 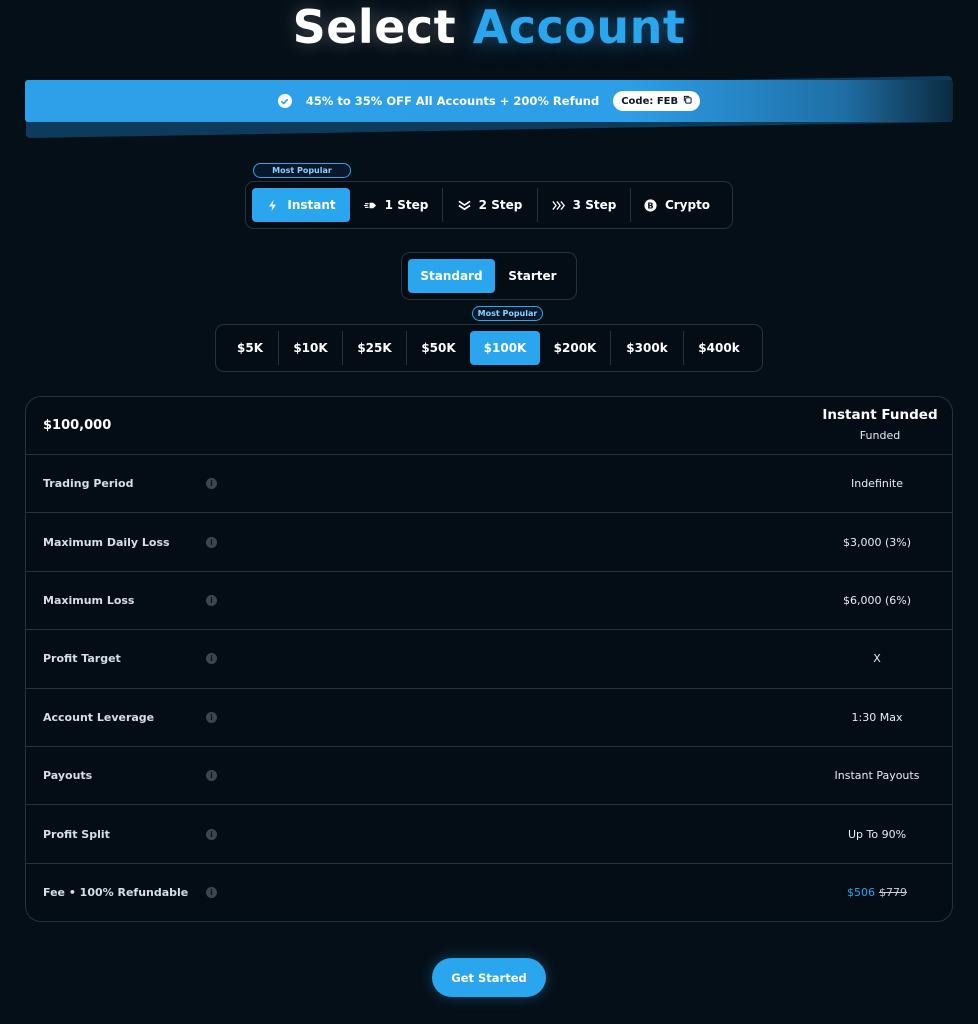 I want to click on account-type-selector: Instant 1 Step 2 Step 3 Step B Crypto, so click(x=489, y=205).